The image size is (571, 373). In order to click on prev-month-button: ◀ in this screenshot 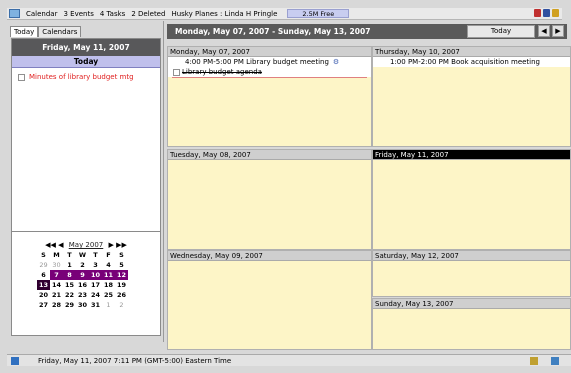, I will do `click(60, 245)`.